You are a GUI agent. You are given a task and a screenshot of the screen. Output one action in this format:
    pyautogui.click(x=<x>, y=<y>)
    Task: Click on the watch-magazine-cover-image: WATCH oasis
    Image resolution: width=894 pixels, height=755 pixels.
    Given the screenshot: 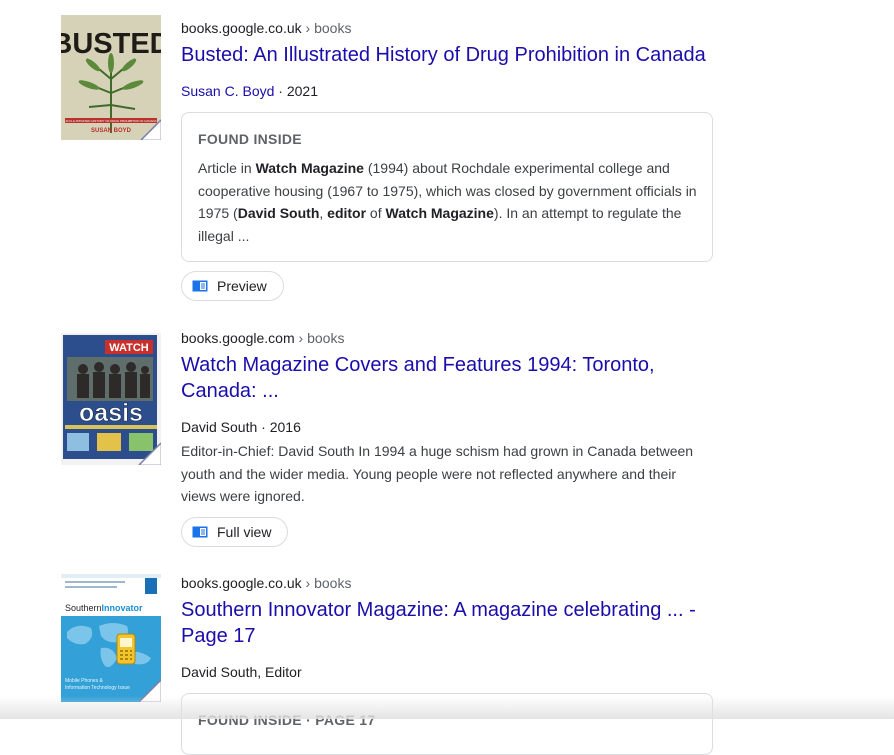 What is the action you would take?
    pyautogui.click(x=111, y=399)
    